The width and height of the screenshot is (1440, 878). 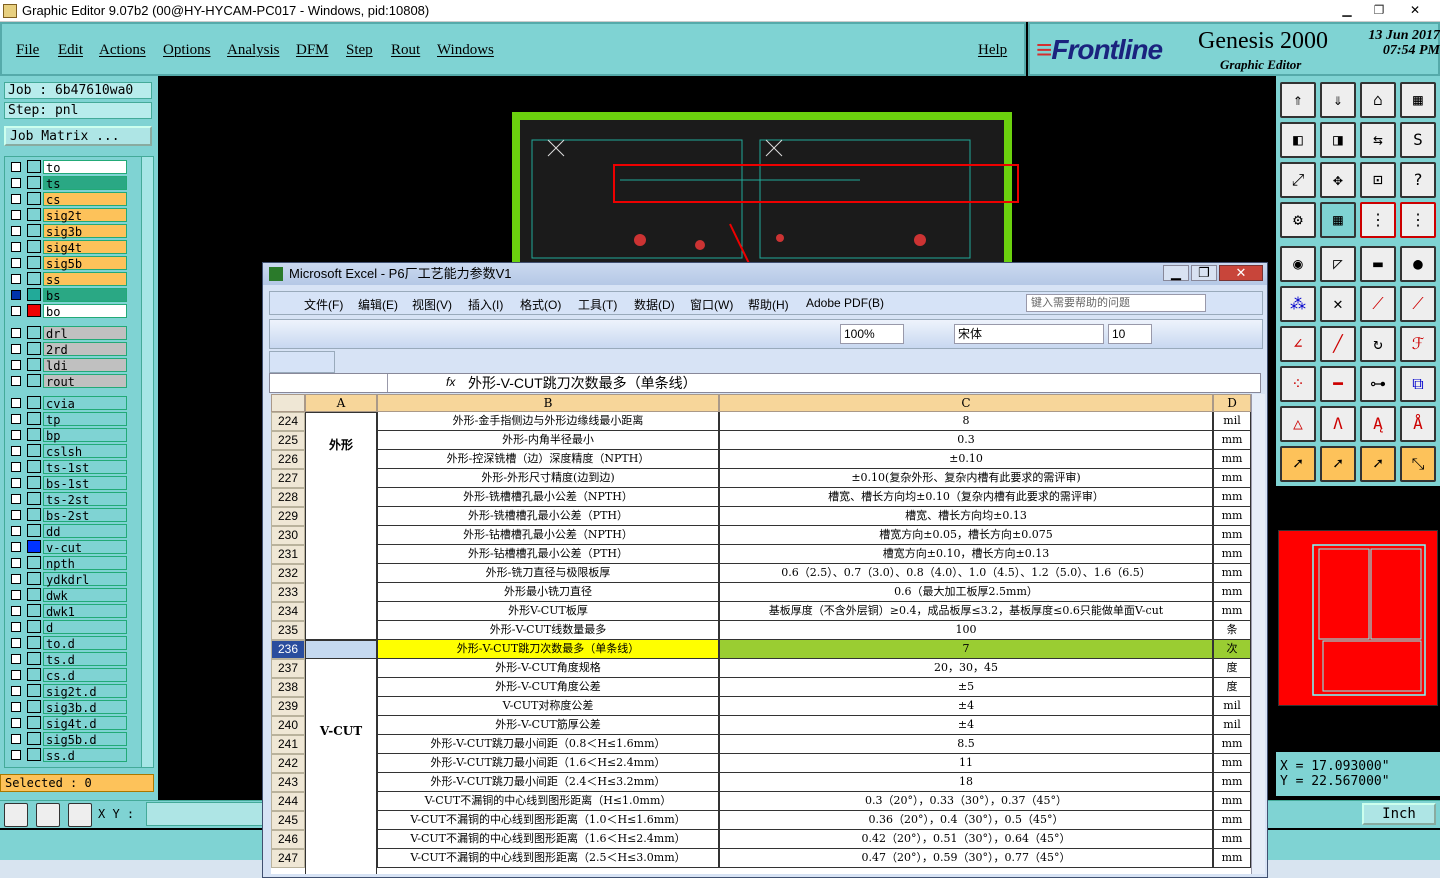 I want to click on layer-row-cs: cs, so click(x=67, y=199).